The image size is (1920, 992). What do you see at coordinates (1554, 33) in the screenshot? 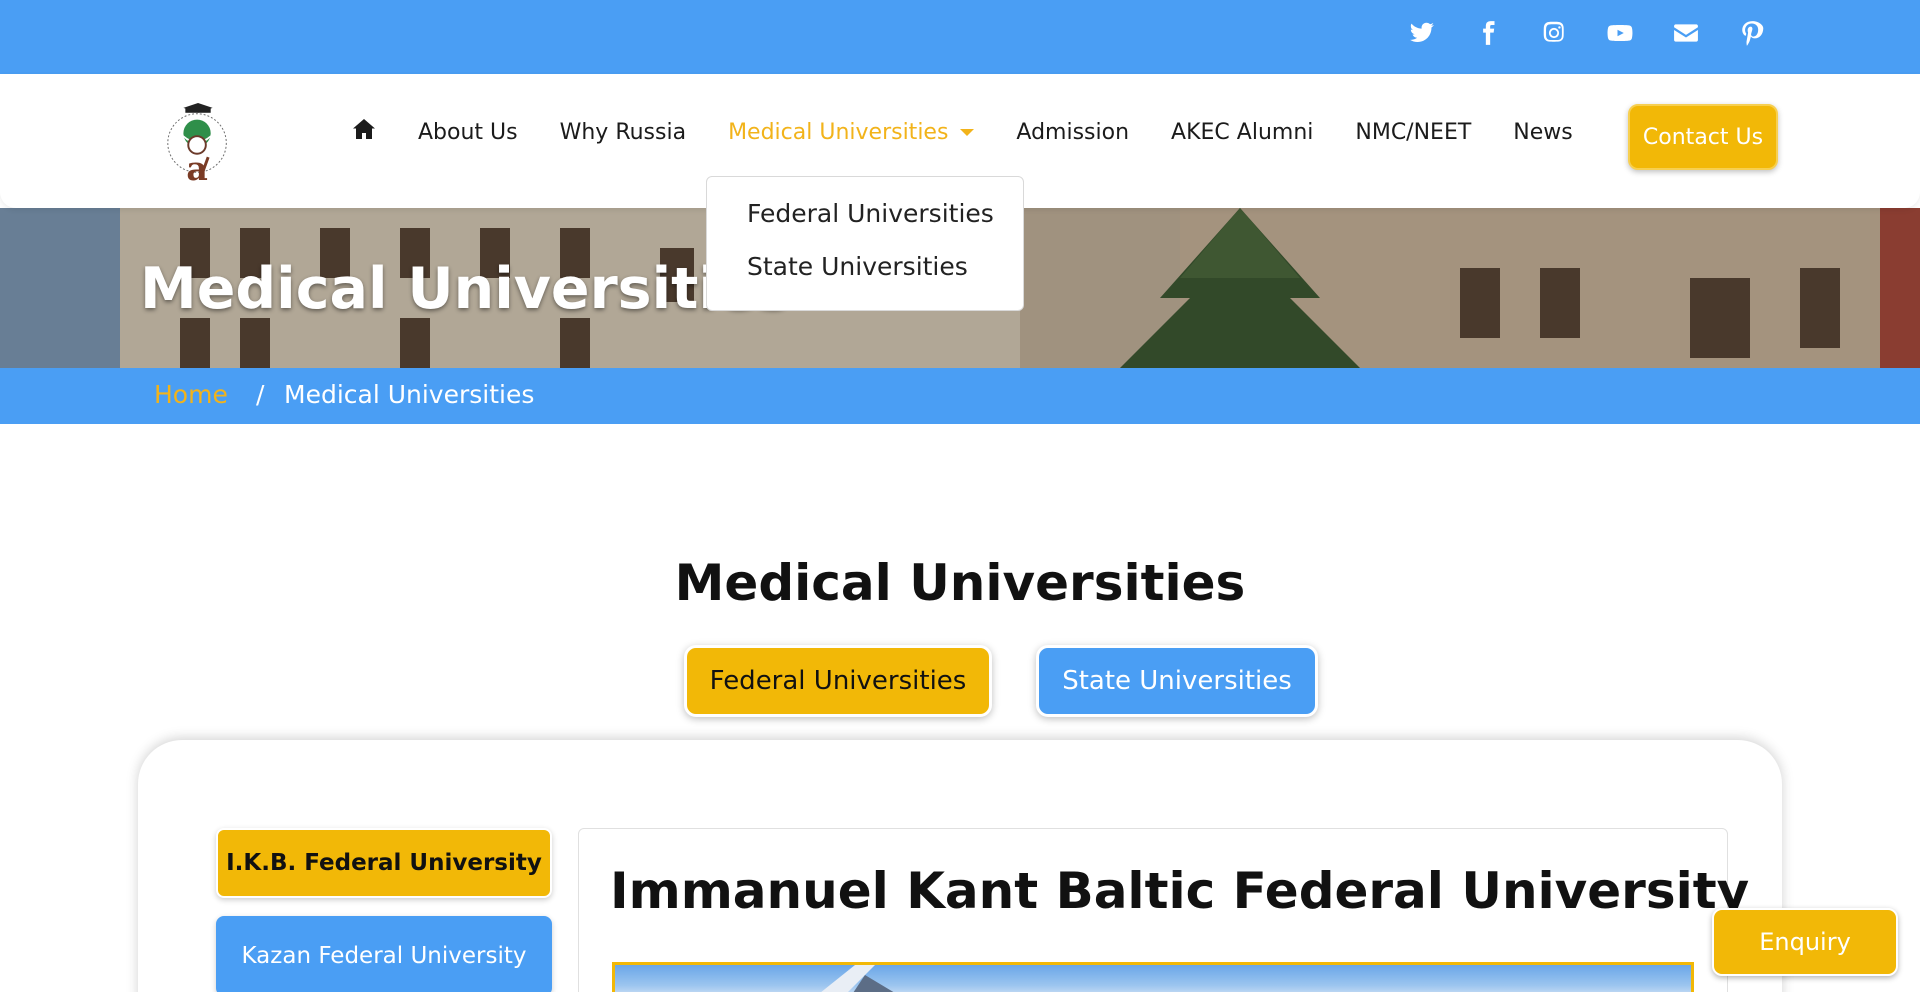
I see `instagram-icon` at bounding box center [1554, 33].